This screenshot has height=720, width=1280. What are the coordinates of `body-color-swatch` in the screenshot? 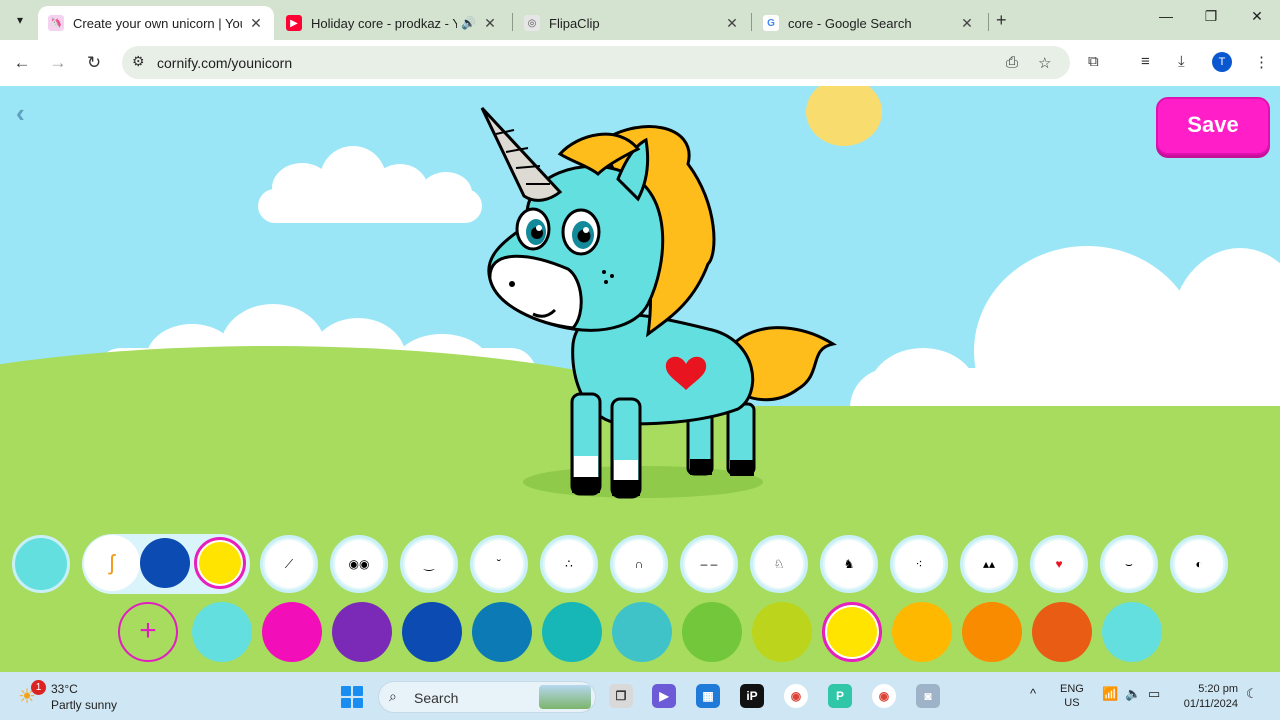 It's located at (41, 564).